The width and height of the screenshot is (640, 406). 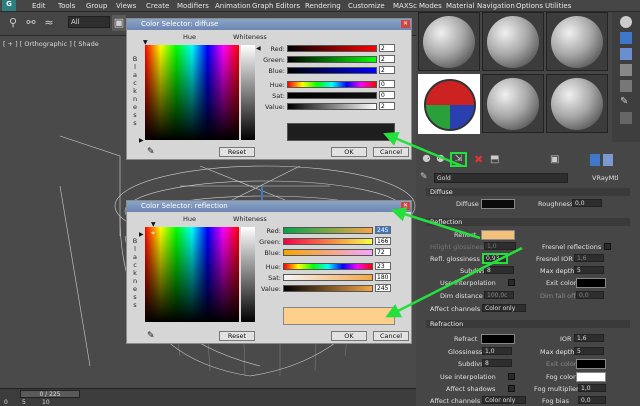 What do you see at coordinates (49, 23) in the screenshot?
I see `bind-spacewarp-icon: ≈` at bounding box center [49, 23].